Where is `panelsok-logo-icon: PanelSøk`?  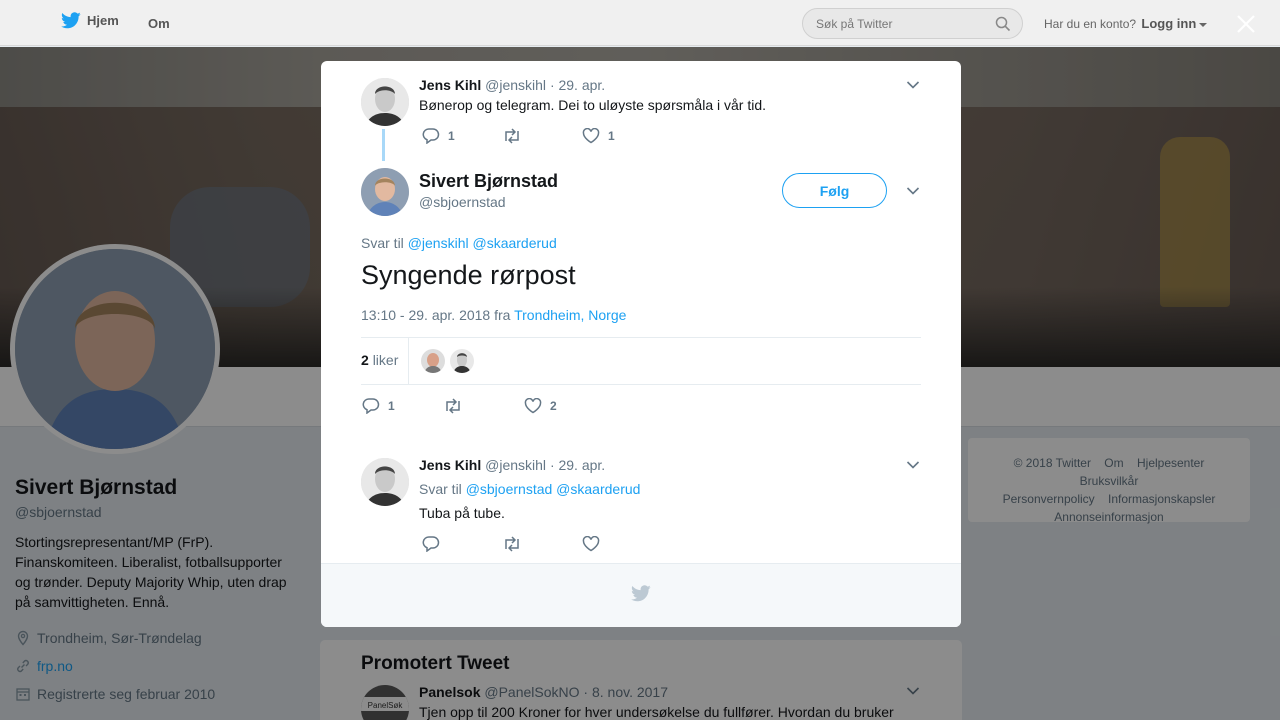 panelsok-logo-icon: PanelSøk is located at coordinates (385, 702).